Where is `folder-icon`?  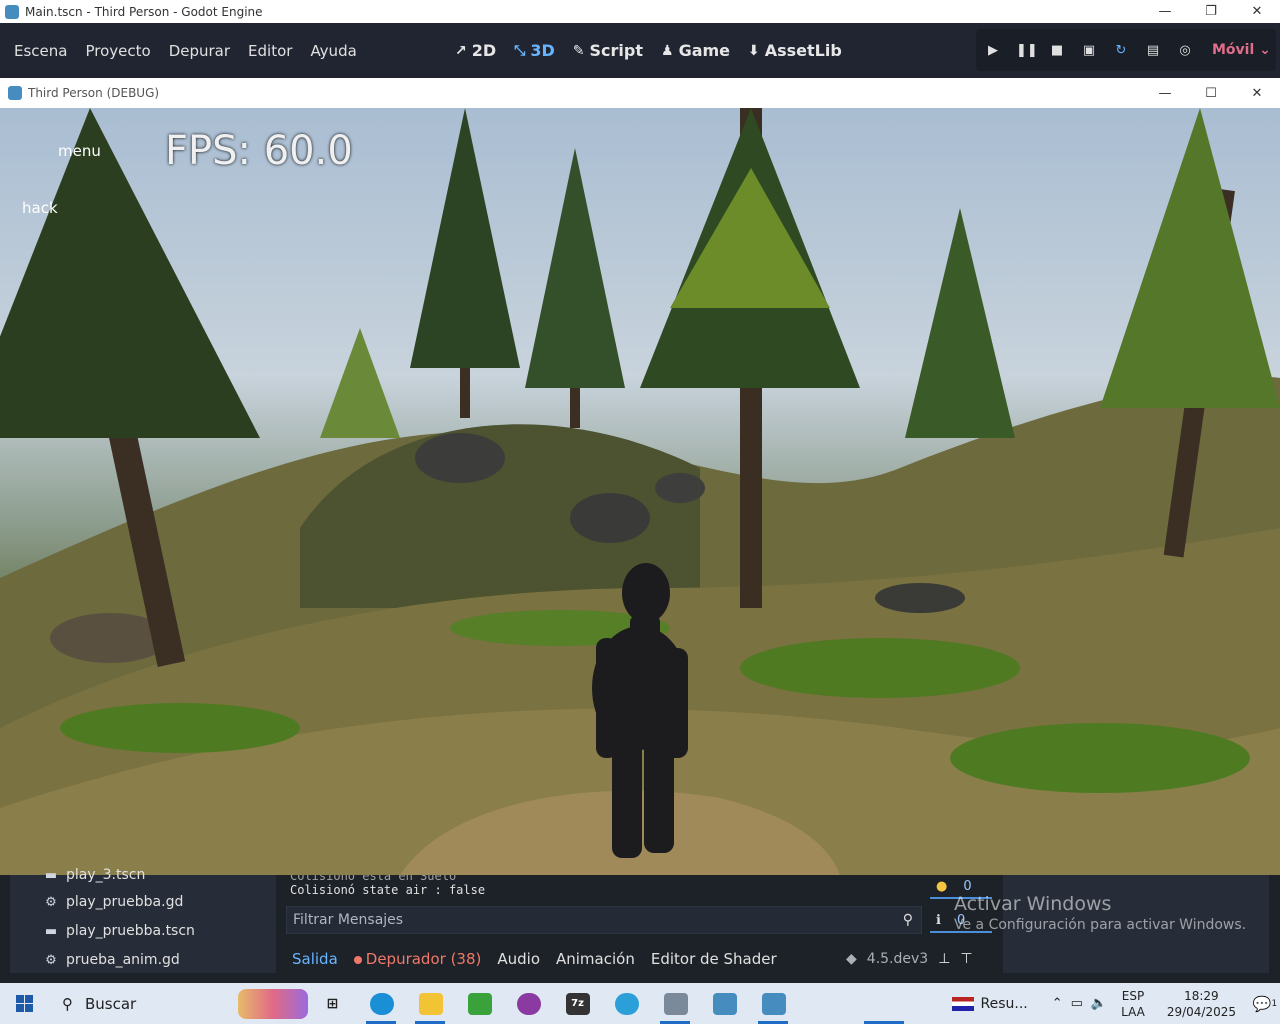
folder-icon is located at coordinates (430, 1003).